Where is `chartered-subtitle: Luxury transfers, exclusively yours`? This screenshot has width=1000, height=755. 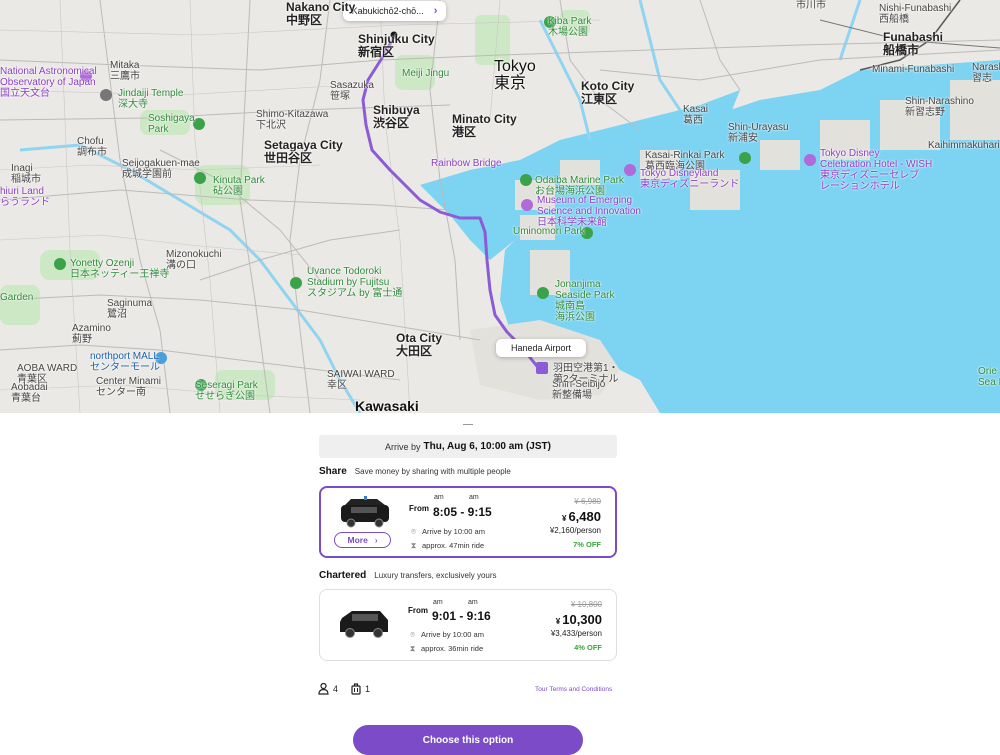 chartered-subtitle: Luxury transfers, exclusively yours is located at coordinates (435, 575).